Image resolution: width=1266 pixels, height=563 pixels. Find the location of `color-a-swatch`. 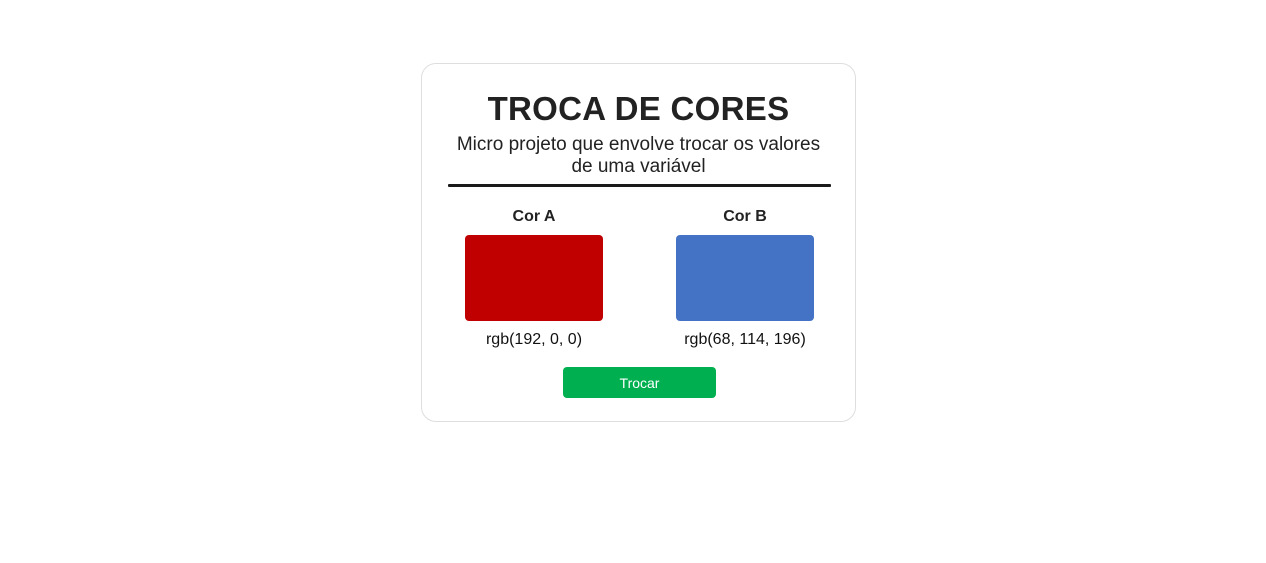

color-a-swatch is located at coordinates (534, 278).